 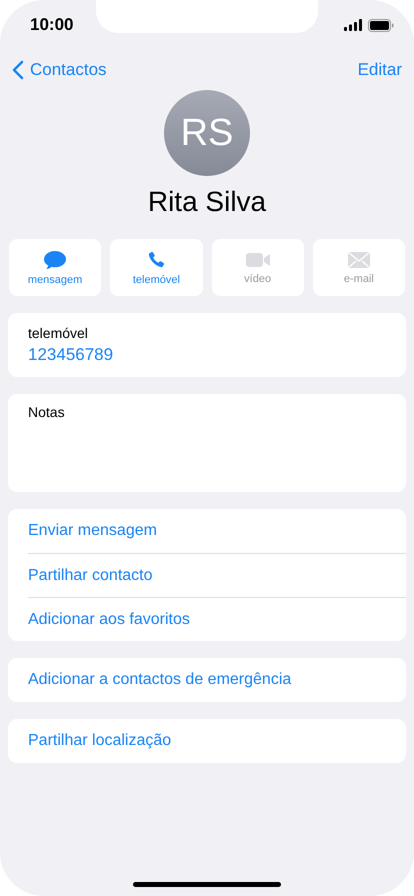 I want to click on action-button: telemóvel, so click(x=156, y=267).